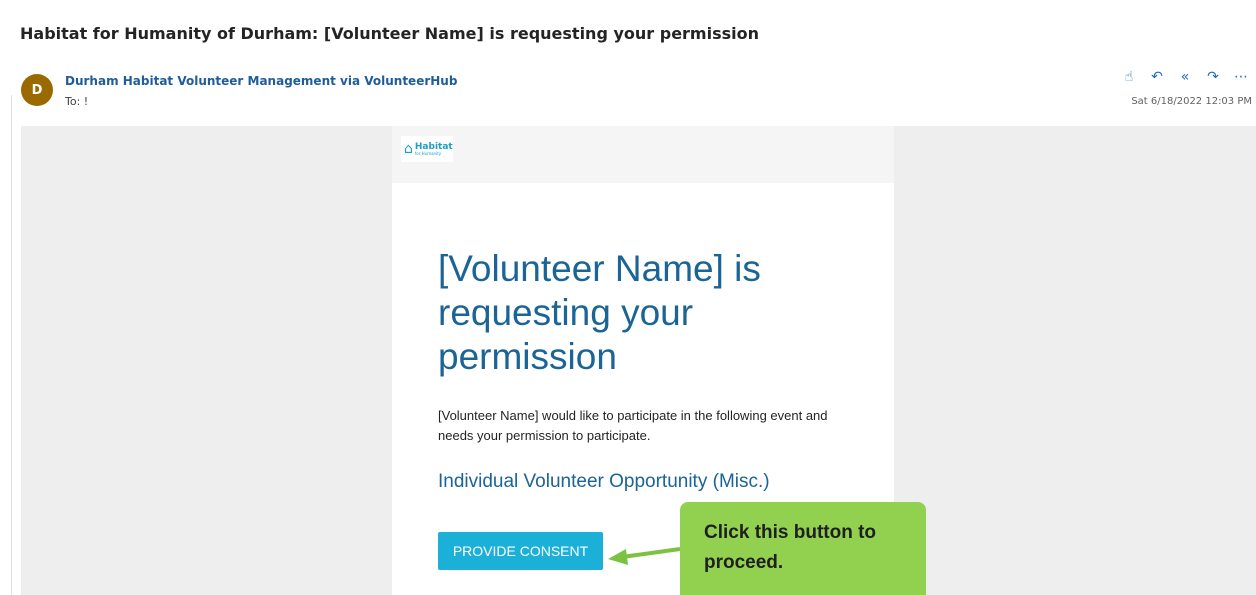 The width and height of the screenshot is (1256, 595). What do you see at coordinates (37, 90) in the screenshot?
I see `sender-avatar: D` at bounding box center [37, 90].